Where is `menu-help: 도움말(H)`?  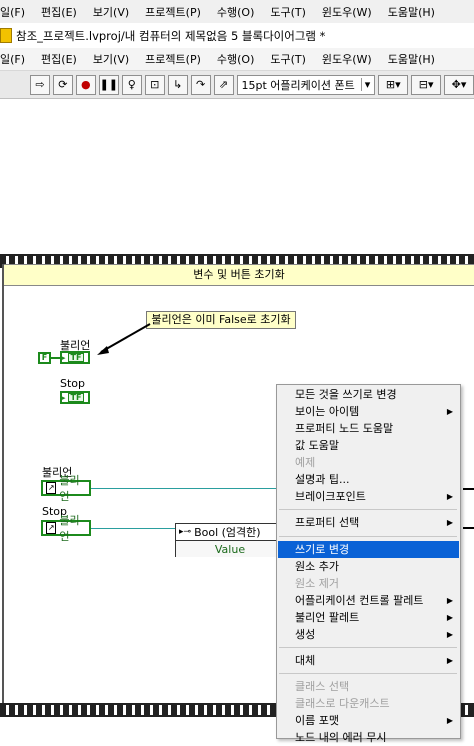
menu-help: 도움말(H) is located at coordinates (411, 59).